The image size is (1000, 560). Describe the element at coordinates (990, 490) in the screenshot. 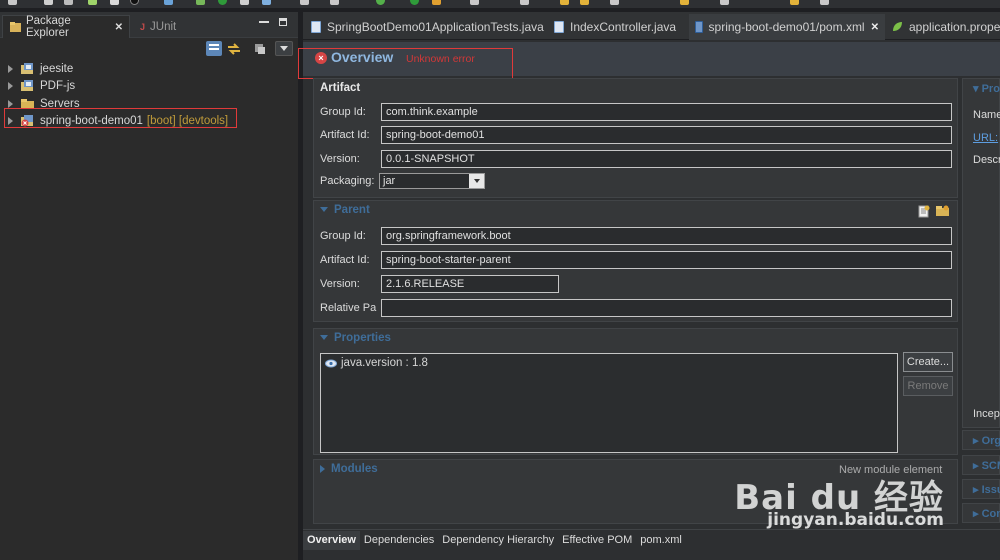

I see `section-title-label: Issu` at that location.